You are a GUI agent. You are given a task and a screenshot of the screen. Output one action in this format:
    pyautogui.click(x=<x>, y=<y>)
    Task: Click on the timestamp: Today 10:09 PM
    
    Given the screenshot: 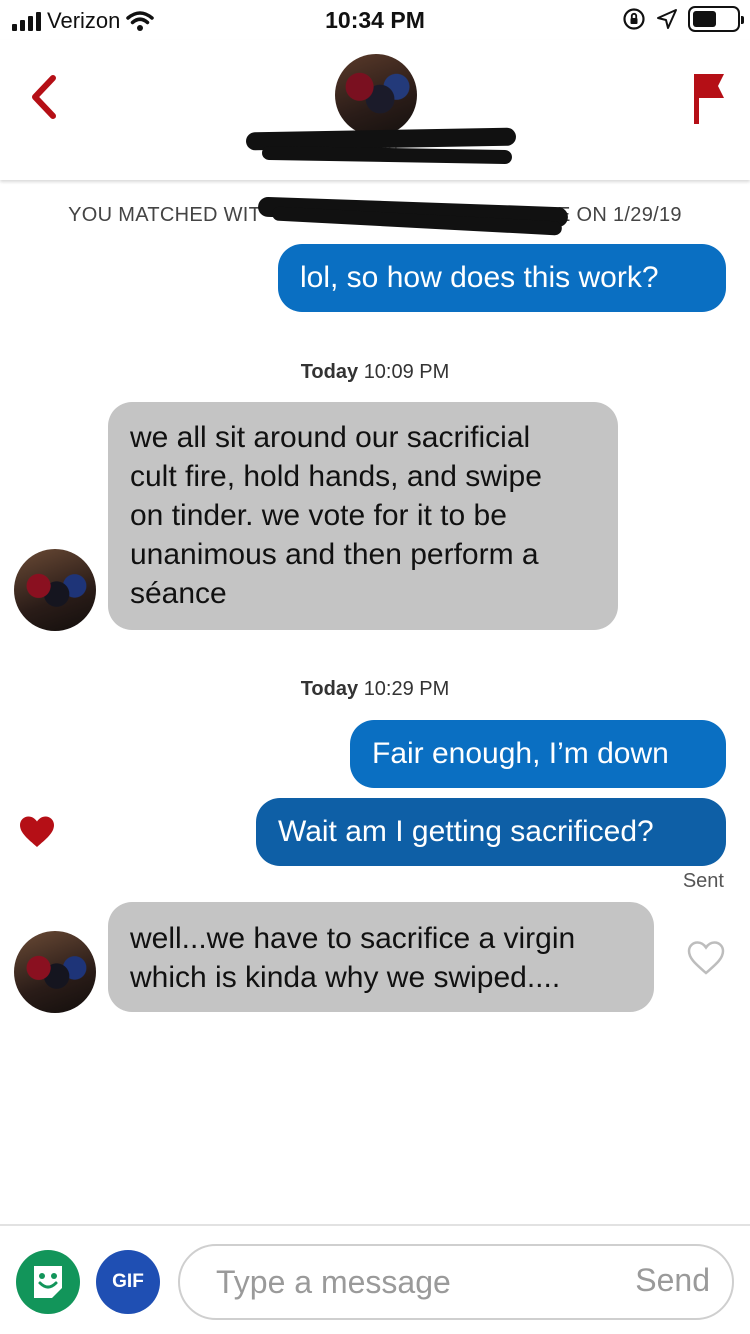 What is the action you would take?
    pyautogui.click(x=375, y=372)
    